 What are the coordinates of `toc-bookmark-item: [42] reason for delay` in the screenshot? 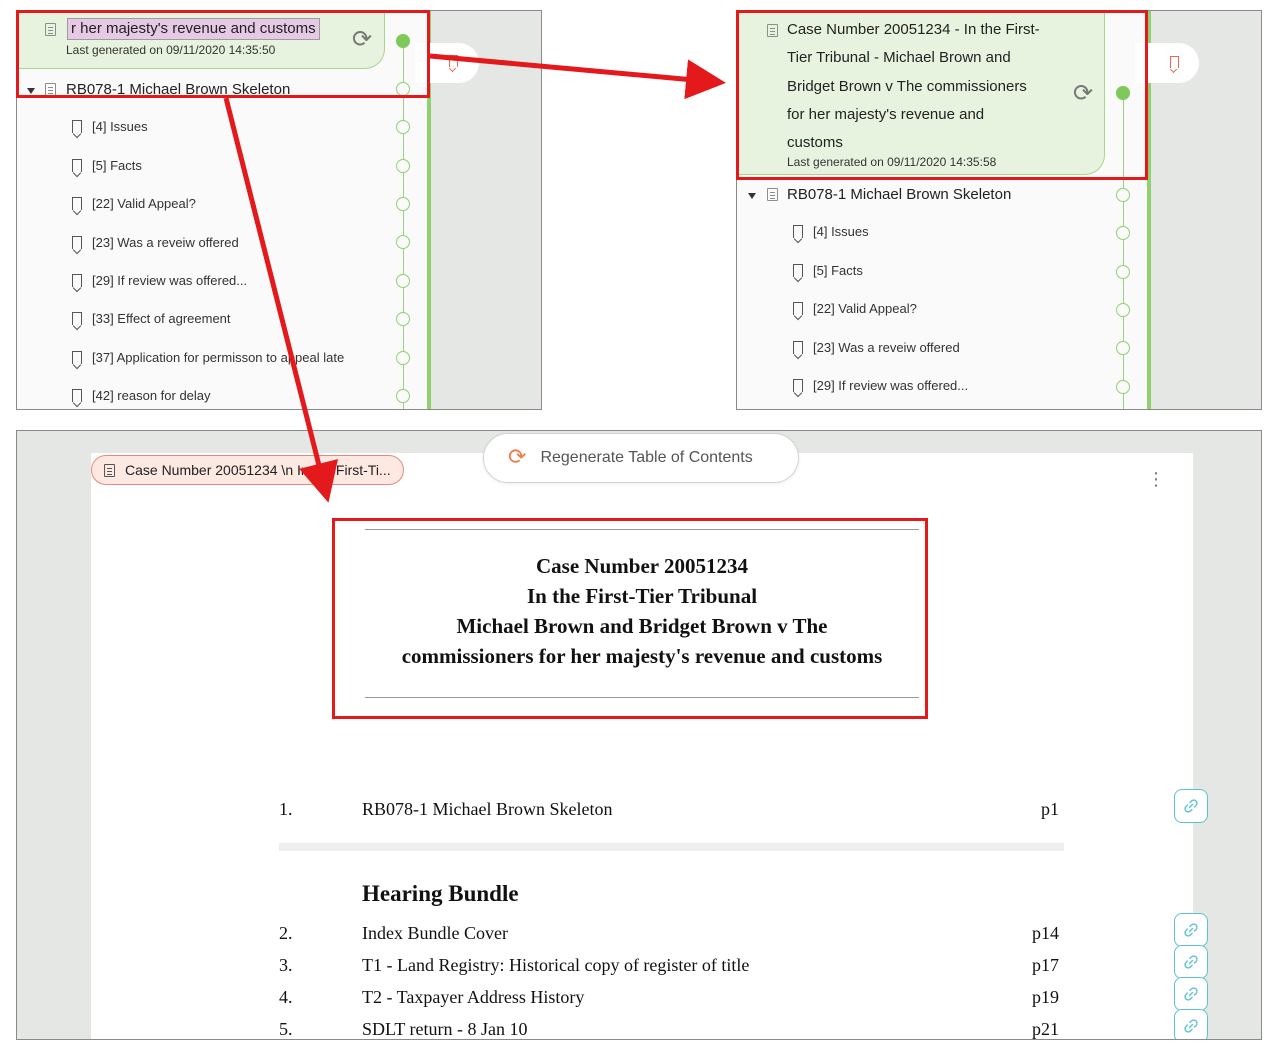 It's located at (141, 397).